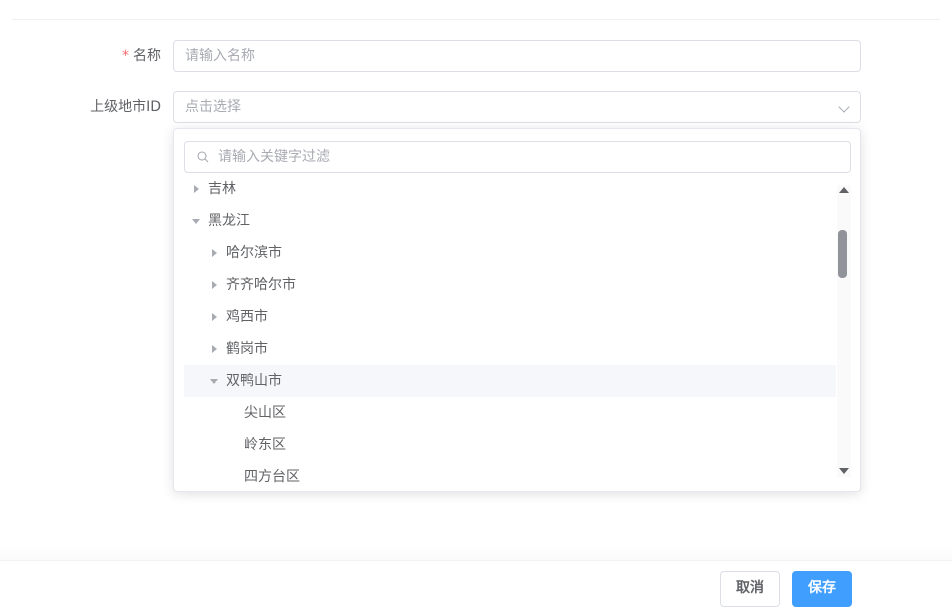 The image size is (952, 607). Describe the element at coordinates (510, 381) in the screenshot. I see `tree-node: 双鸭山市` at that location.